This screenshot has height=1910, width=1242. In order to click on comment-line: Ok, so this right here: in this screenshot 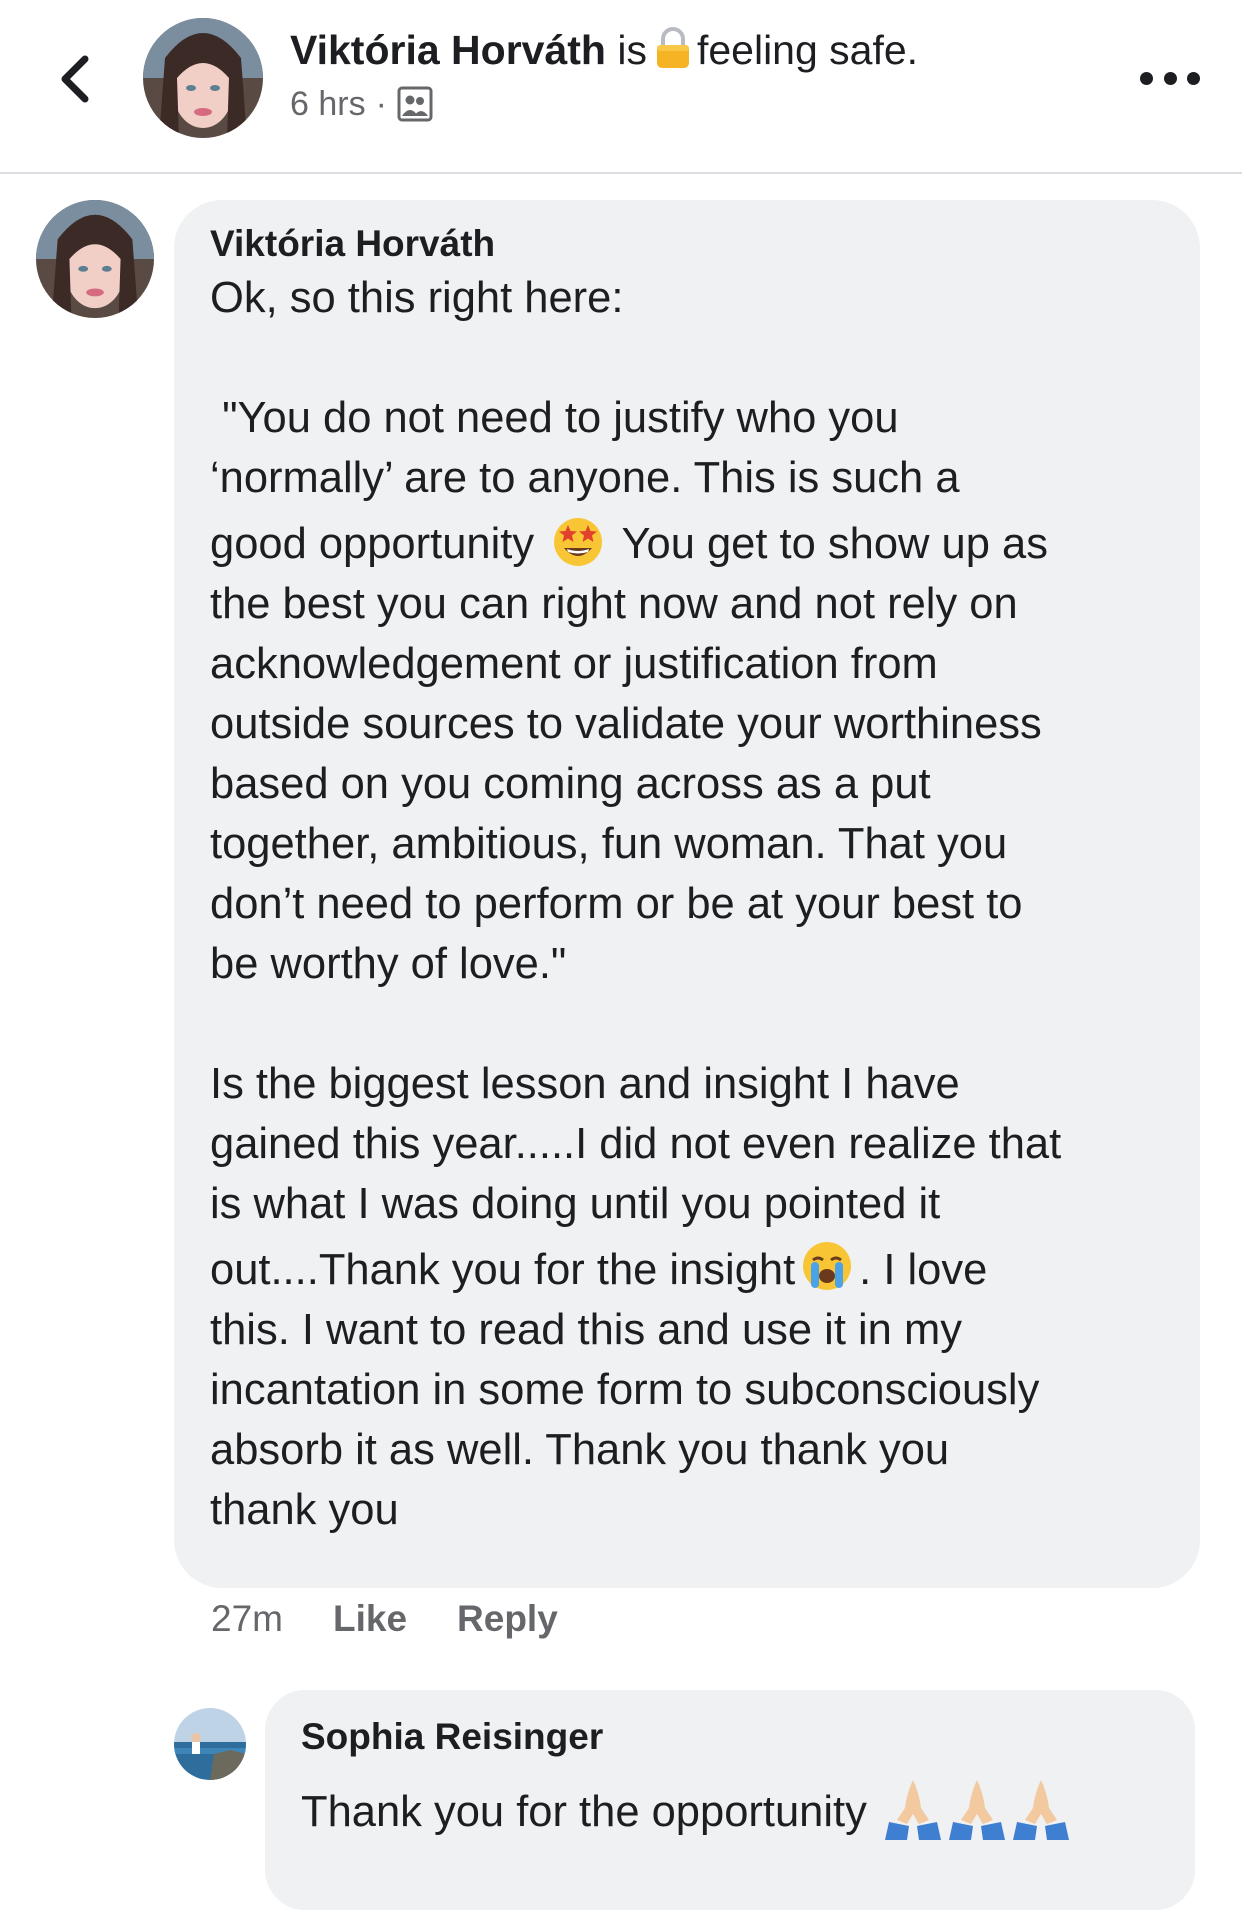, I will do `click(417, 298)`.